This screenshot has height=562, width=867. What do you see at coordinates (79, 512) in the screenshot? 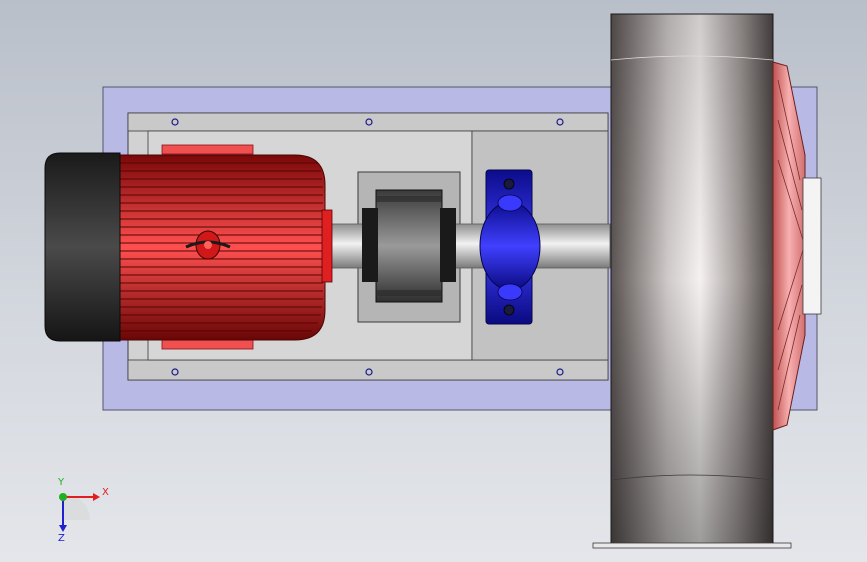
I see `view-triad` at bounding box center [79, 512].